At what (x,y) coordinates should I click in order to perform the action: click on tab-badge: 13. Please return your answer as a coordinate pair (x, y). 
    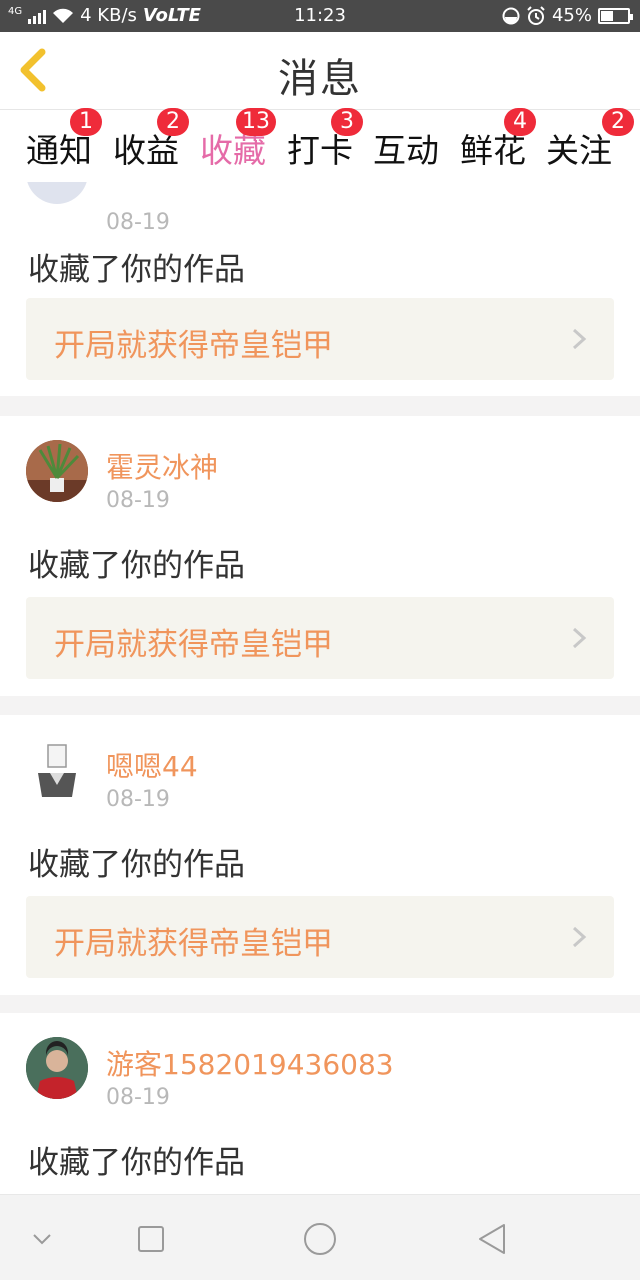
    Looking at the image, I should click on (256, 122).